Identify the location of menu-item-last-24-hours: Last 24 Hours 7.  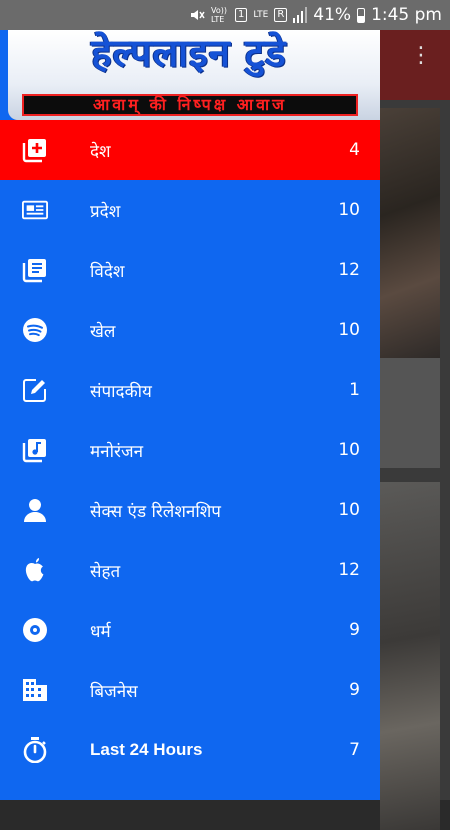
(190, 750).